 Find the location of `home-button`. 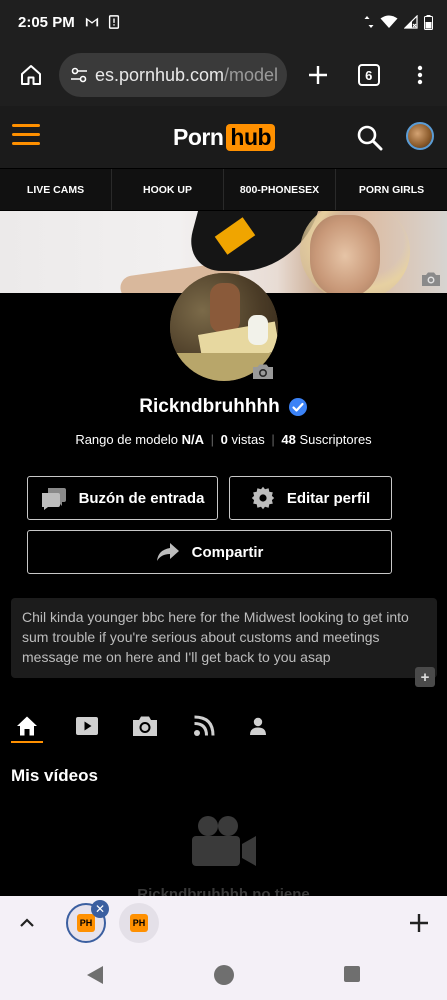

home-button is located at coordinates (31, 75).